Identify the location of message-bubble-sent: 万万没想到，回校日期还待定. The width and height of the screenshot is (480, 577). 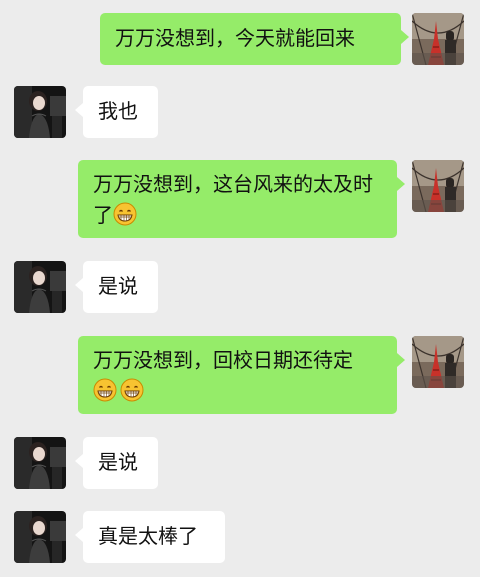
(241, 375).